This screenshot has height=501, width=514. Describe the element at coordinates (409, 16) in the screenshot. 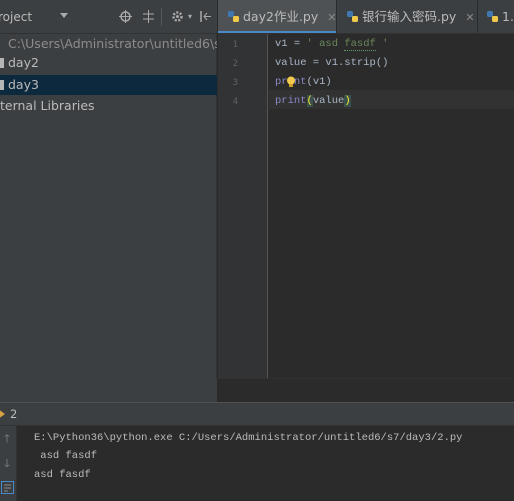

I see `tab-label: 银行输入密码.py` at that location.